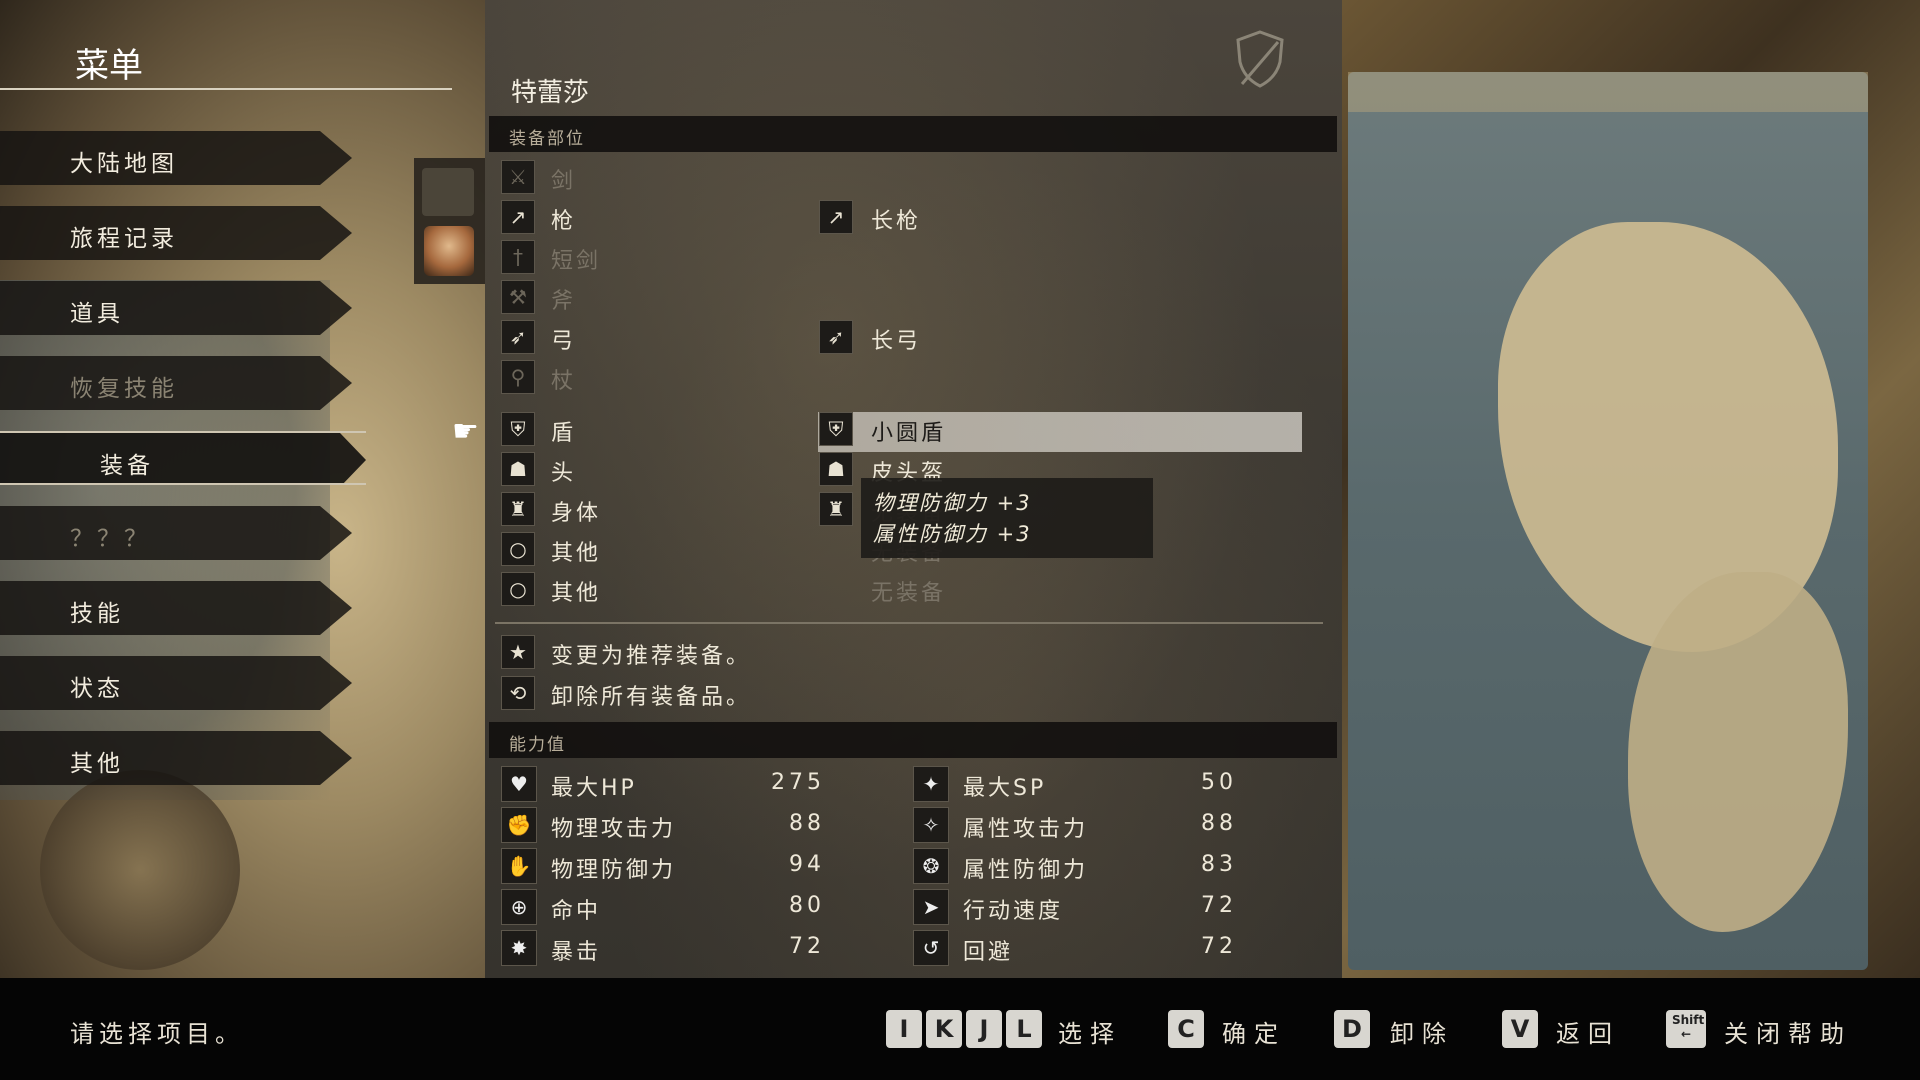  I want to click on menu-item-label: 其他, so click(97, 764).